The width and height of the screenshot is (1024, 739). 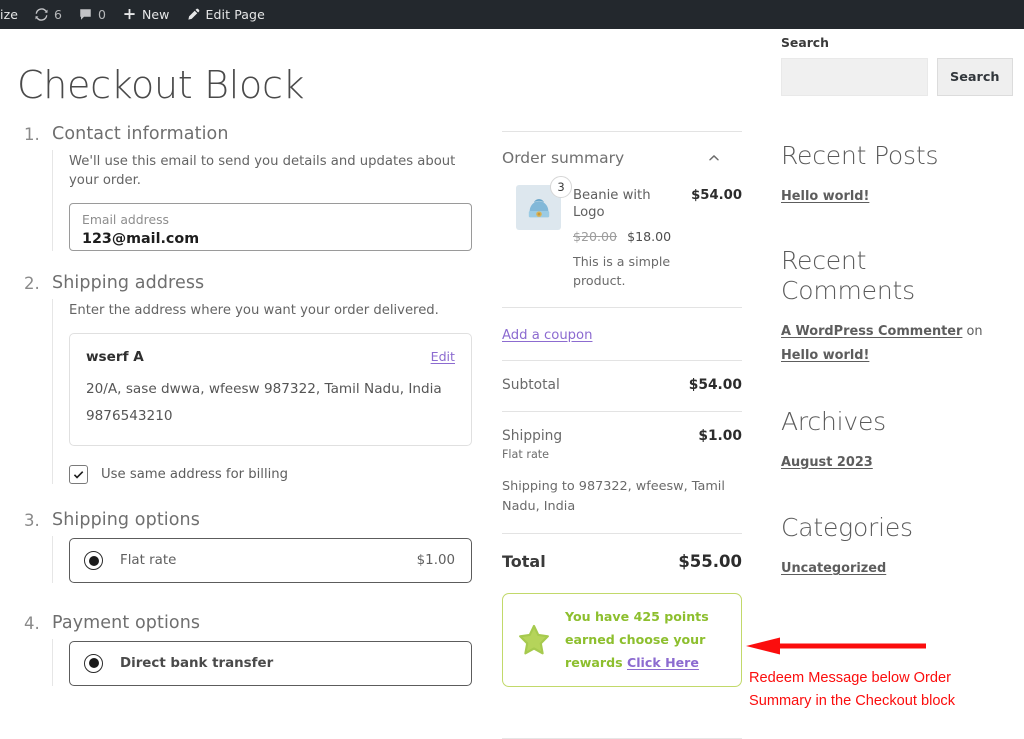 I want to click on total-value: $55.00, so click(x=710, y=561).